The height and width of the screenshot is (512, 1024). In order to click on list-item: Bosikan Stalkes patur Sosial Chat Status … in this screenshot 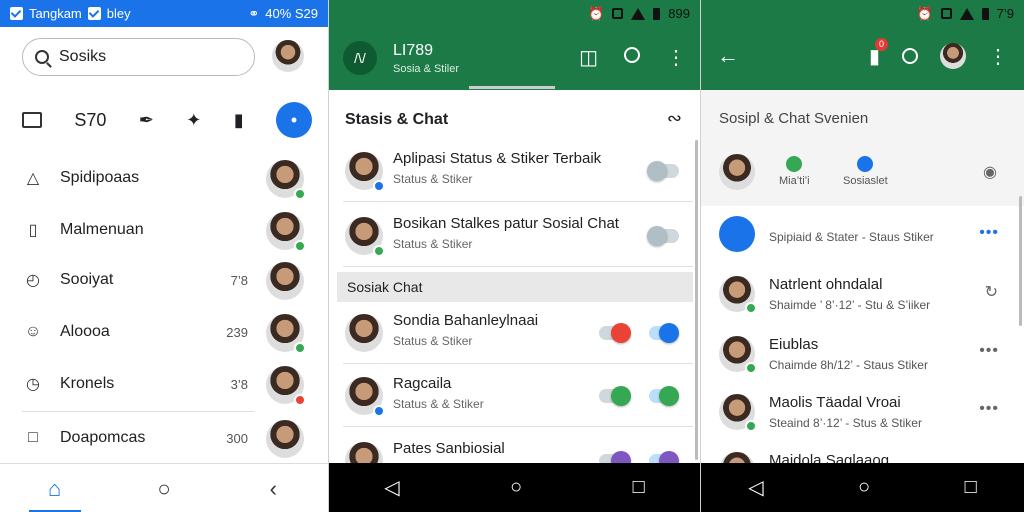, I will do `click(518, 236)`.